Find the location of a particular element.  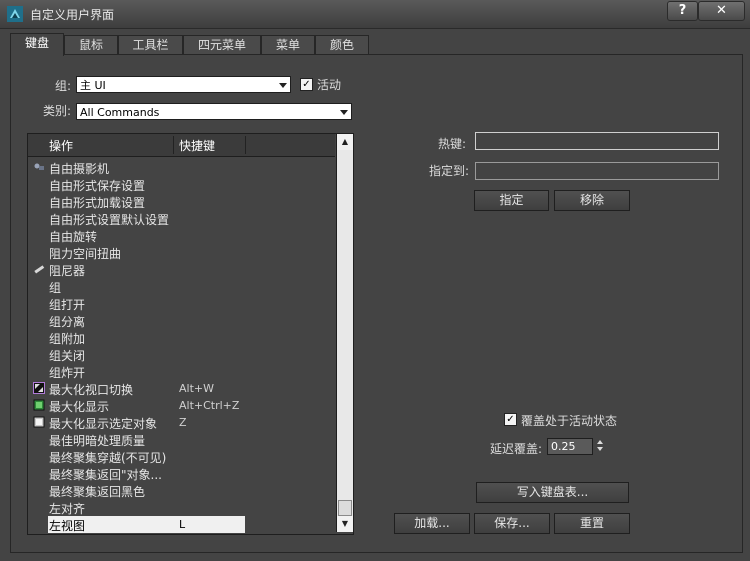

list-item: 组附加 is located at coordinates (181, 337).